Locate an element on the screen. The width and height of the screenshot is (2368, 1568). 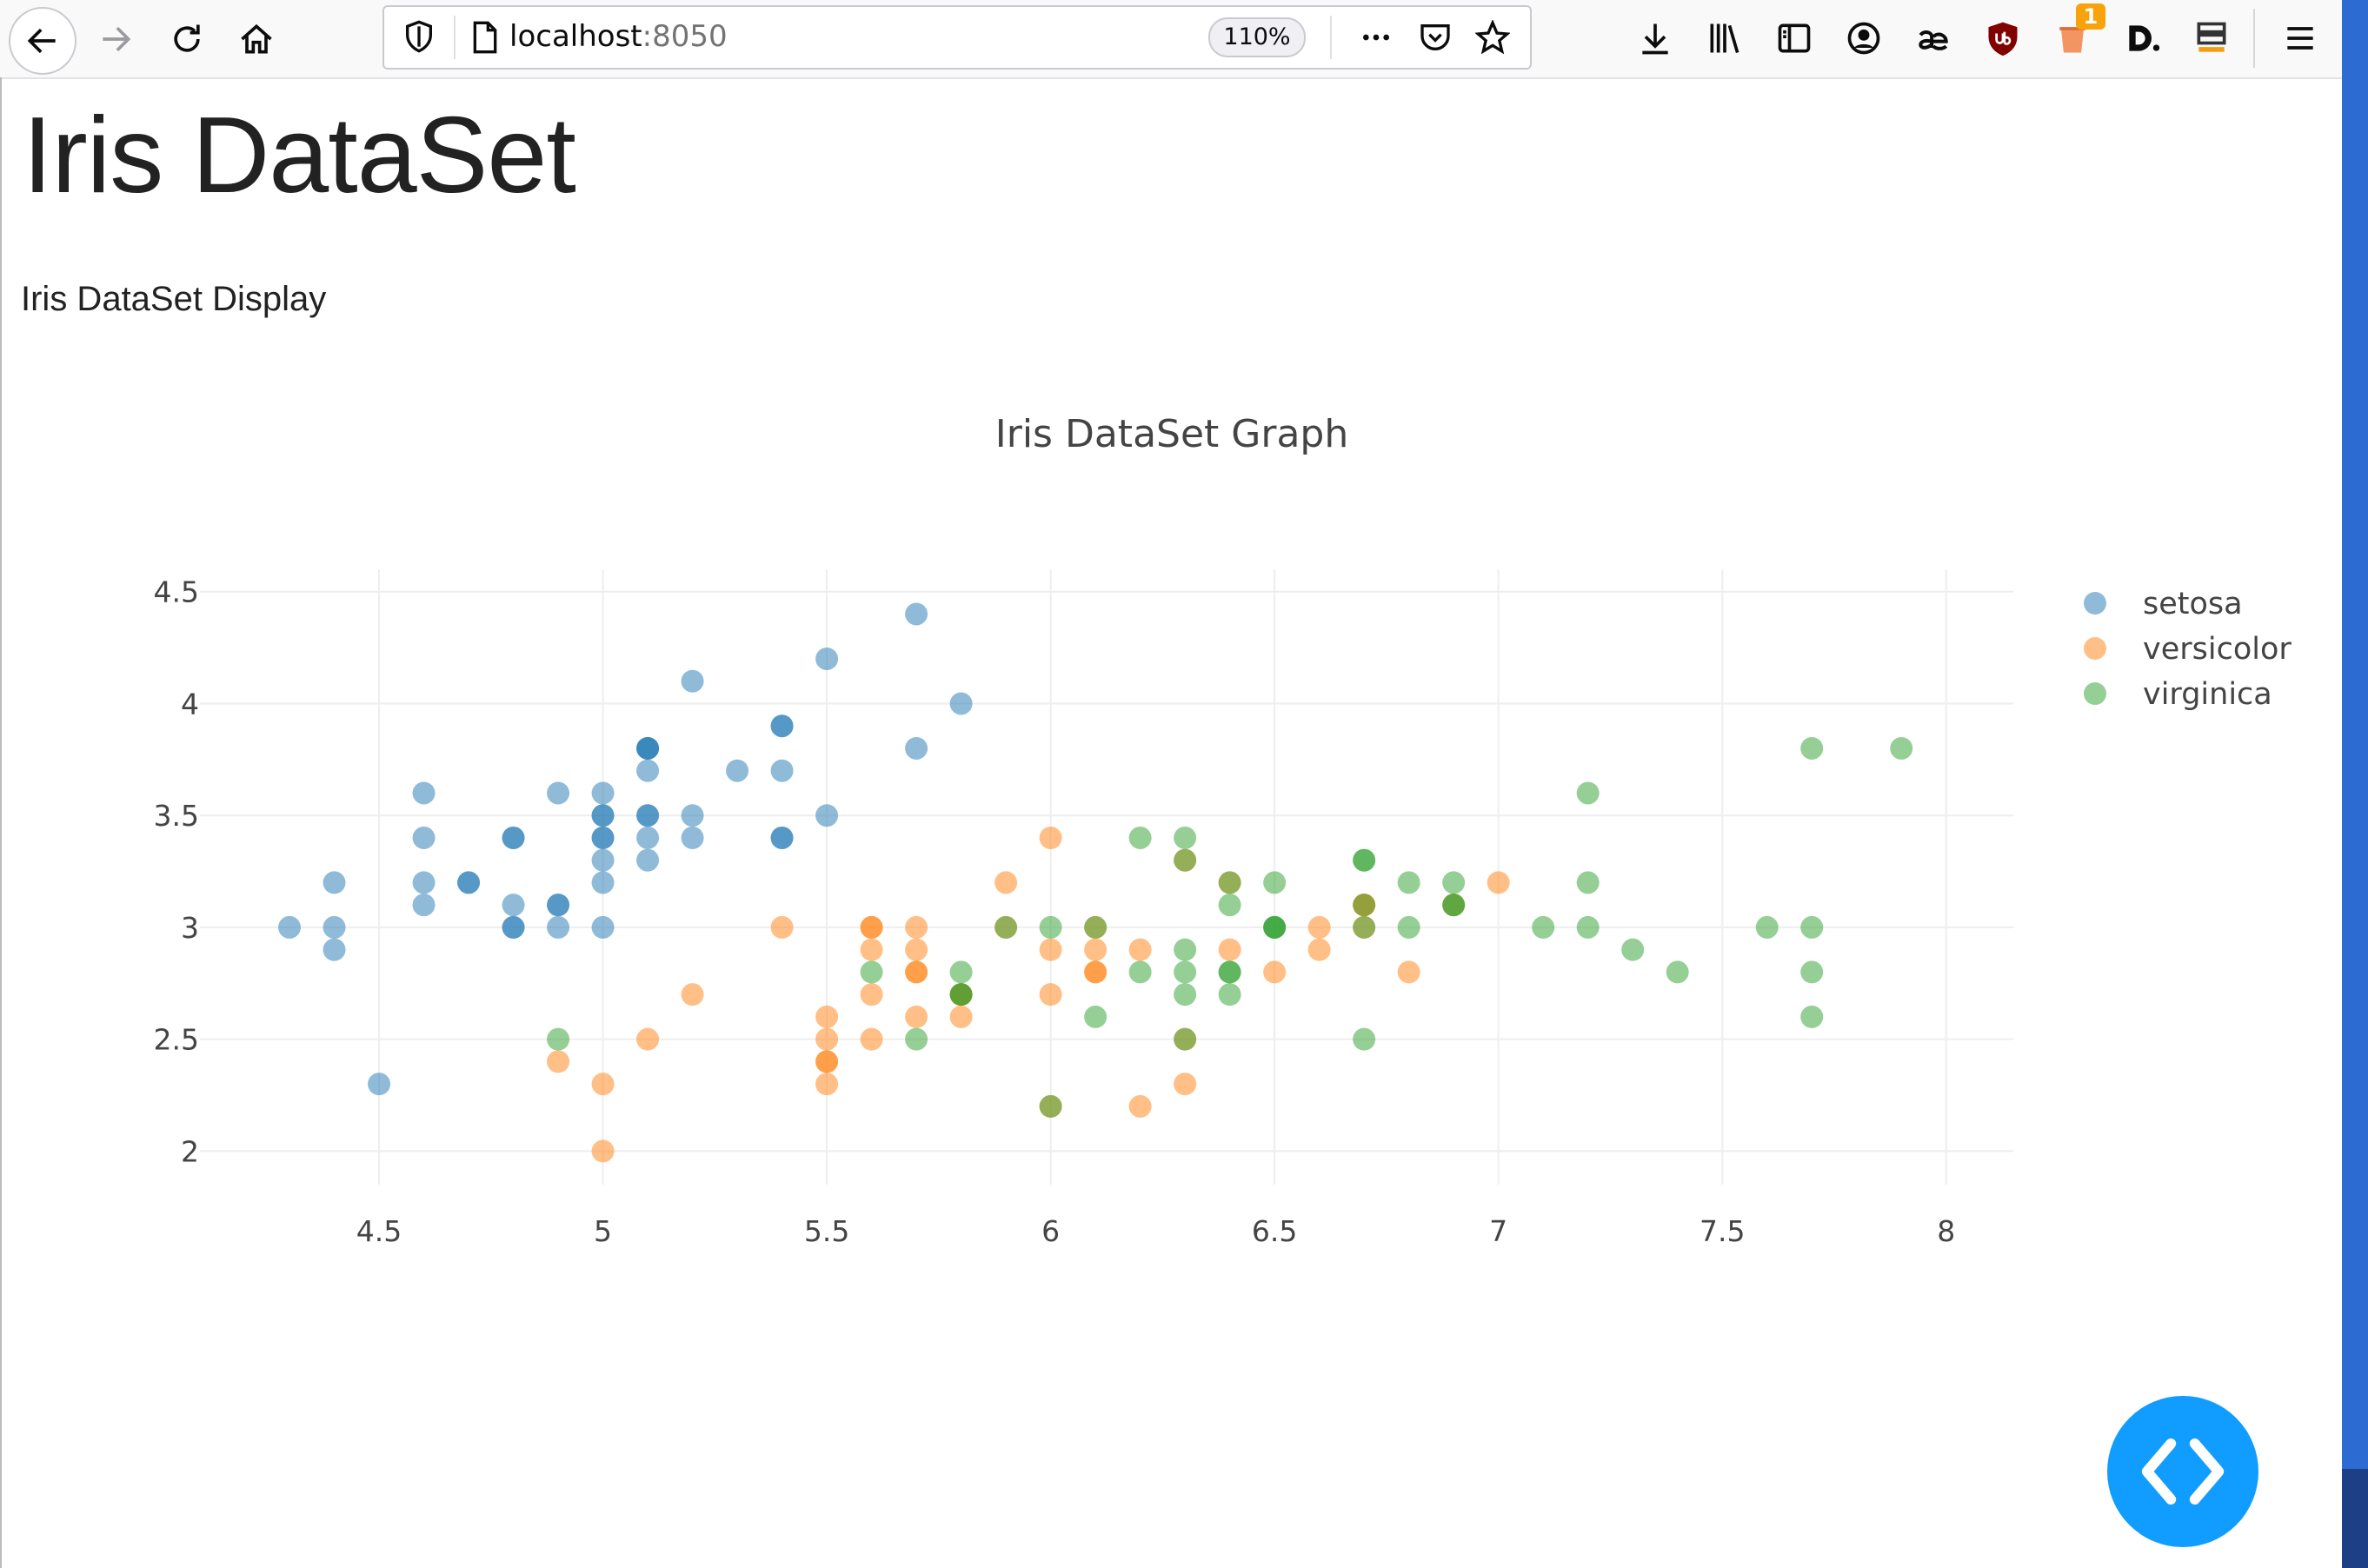
url-text: localhost:8050 is located at coordinates (619, 36).